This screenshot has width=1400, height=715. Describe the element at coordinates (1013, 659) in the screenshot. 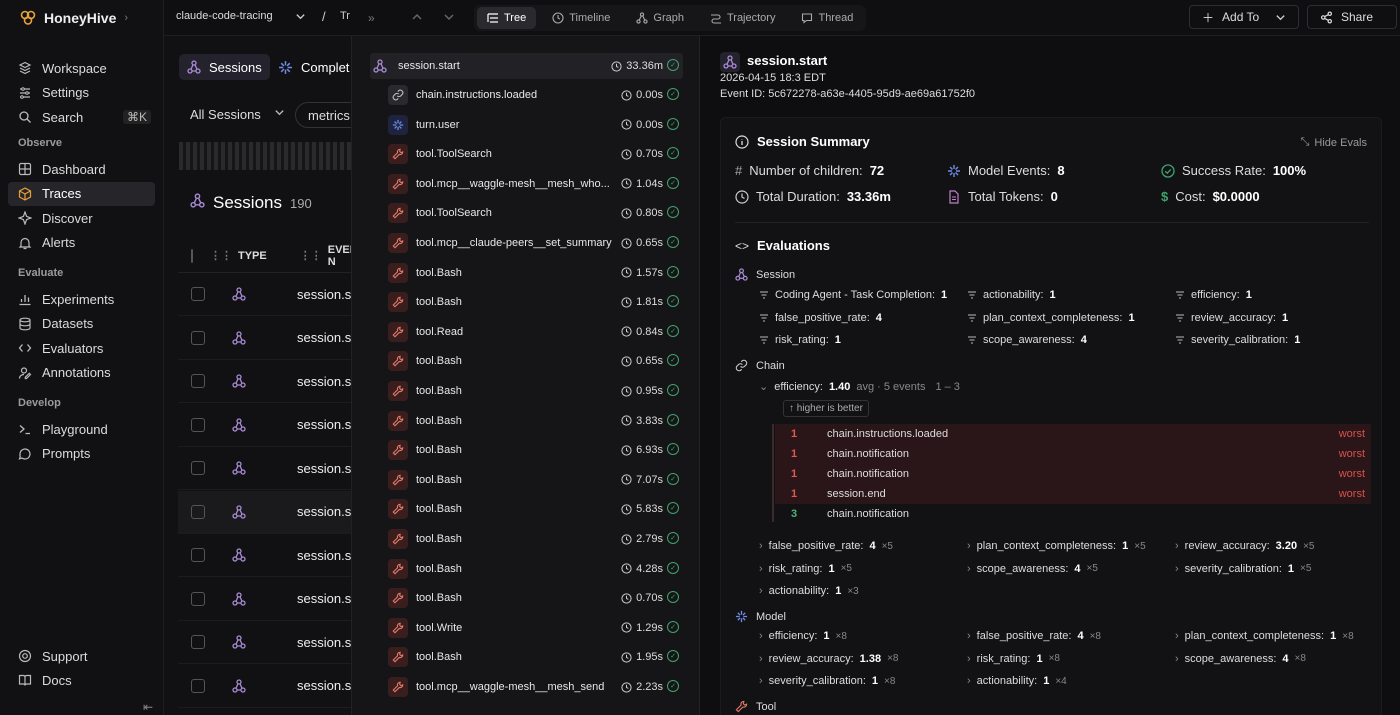

I see `eval-metric: › risk_rating: 1 ×8` at that location.